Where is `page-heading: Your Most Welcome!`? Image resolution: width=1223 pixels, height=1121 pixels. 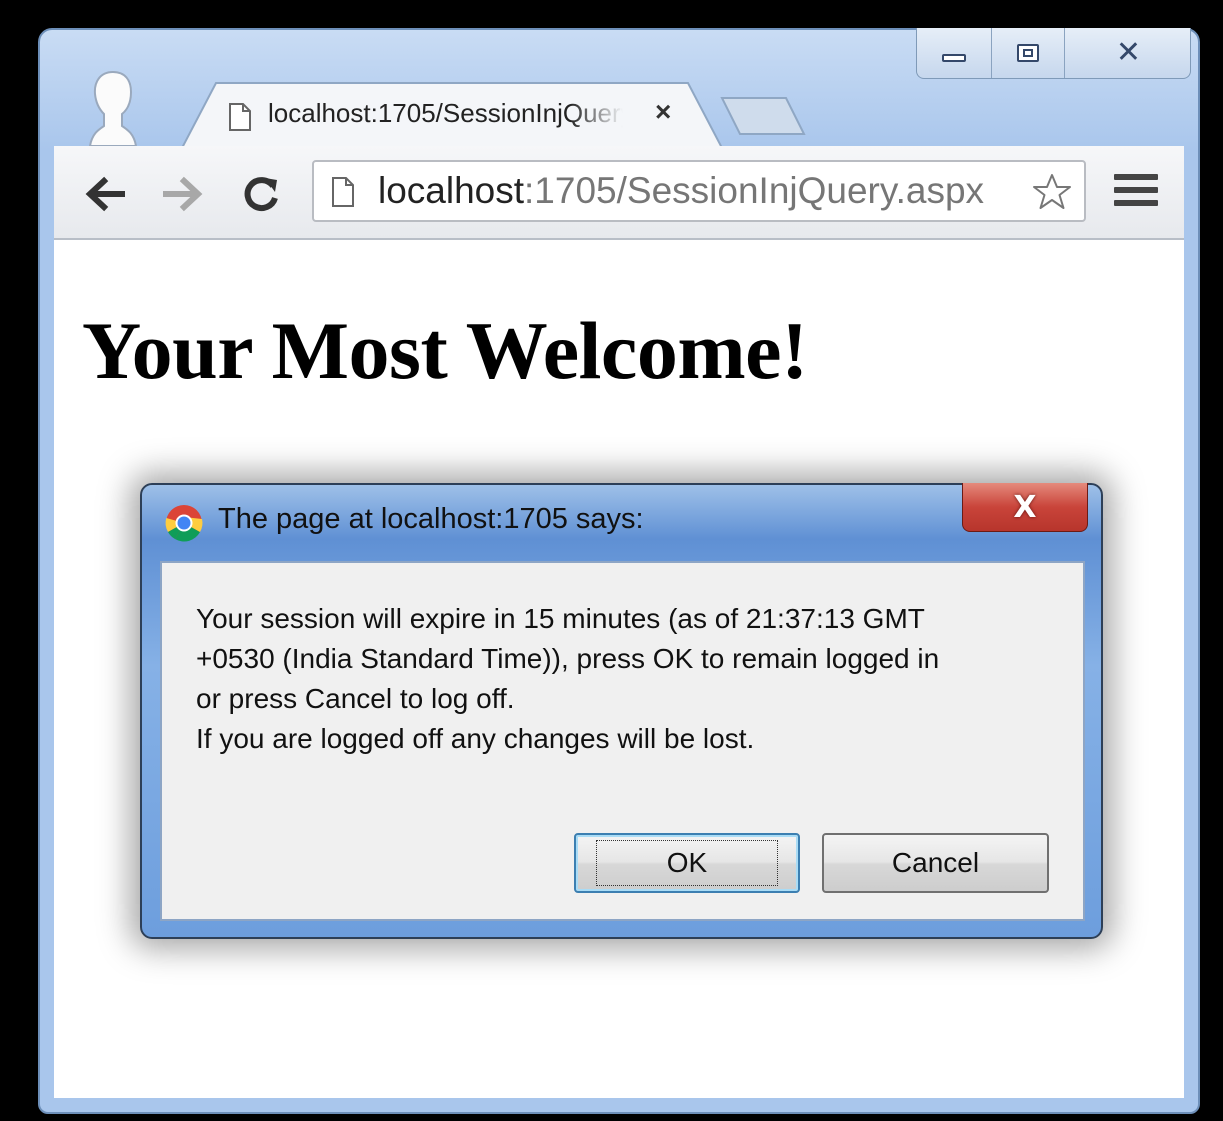 page-heading: Your Most Welcome! is located at coordinates (445, 350).